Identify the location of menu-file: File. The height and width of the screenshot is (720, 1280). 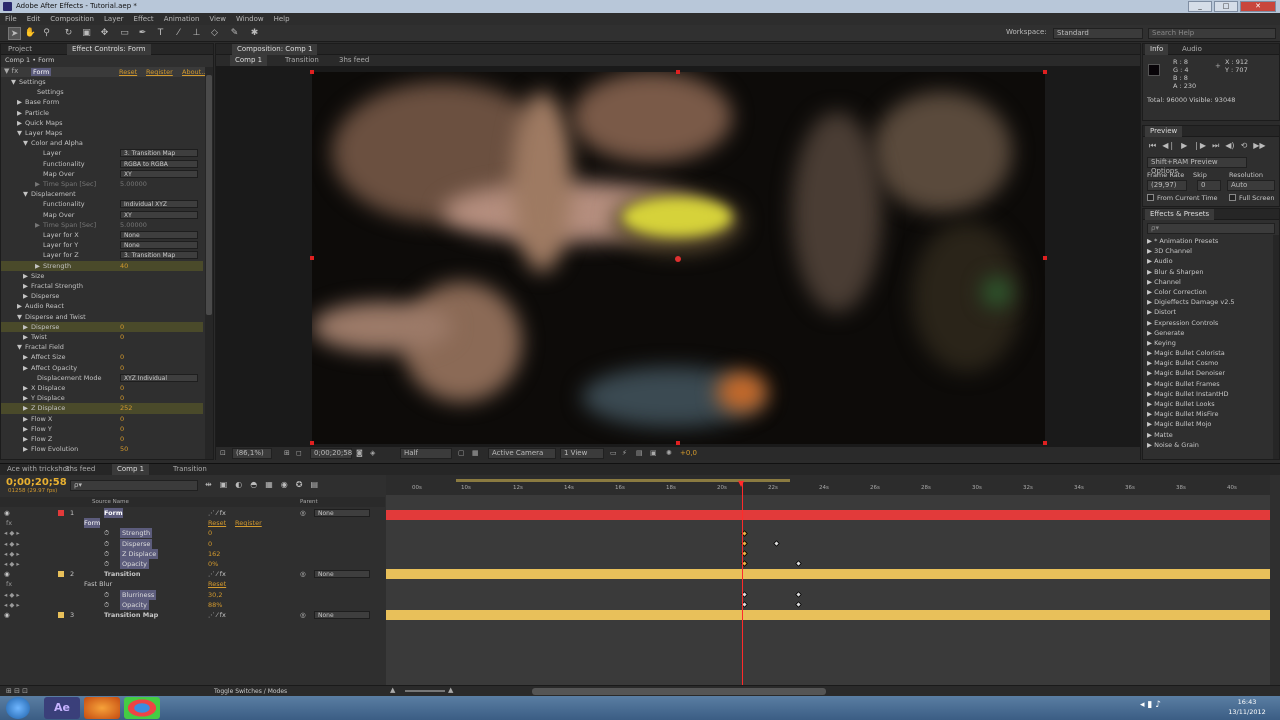
(11, 19).